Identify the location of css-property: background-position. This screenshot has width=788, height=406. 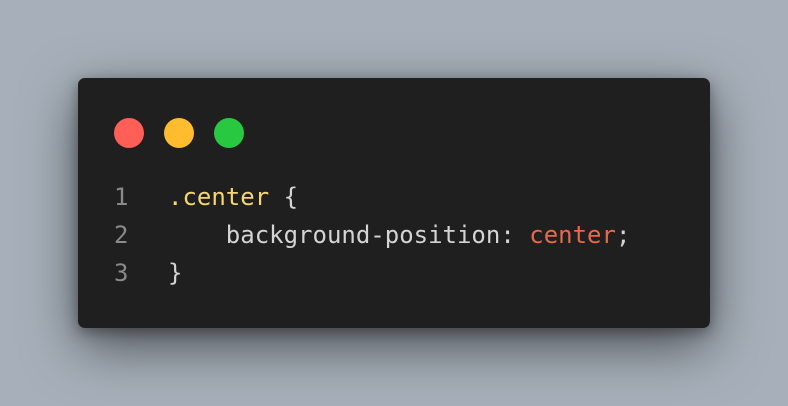
(363, 235).